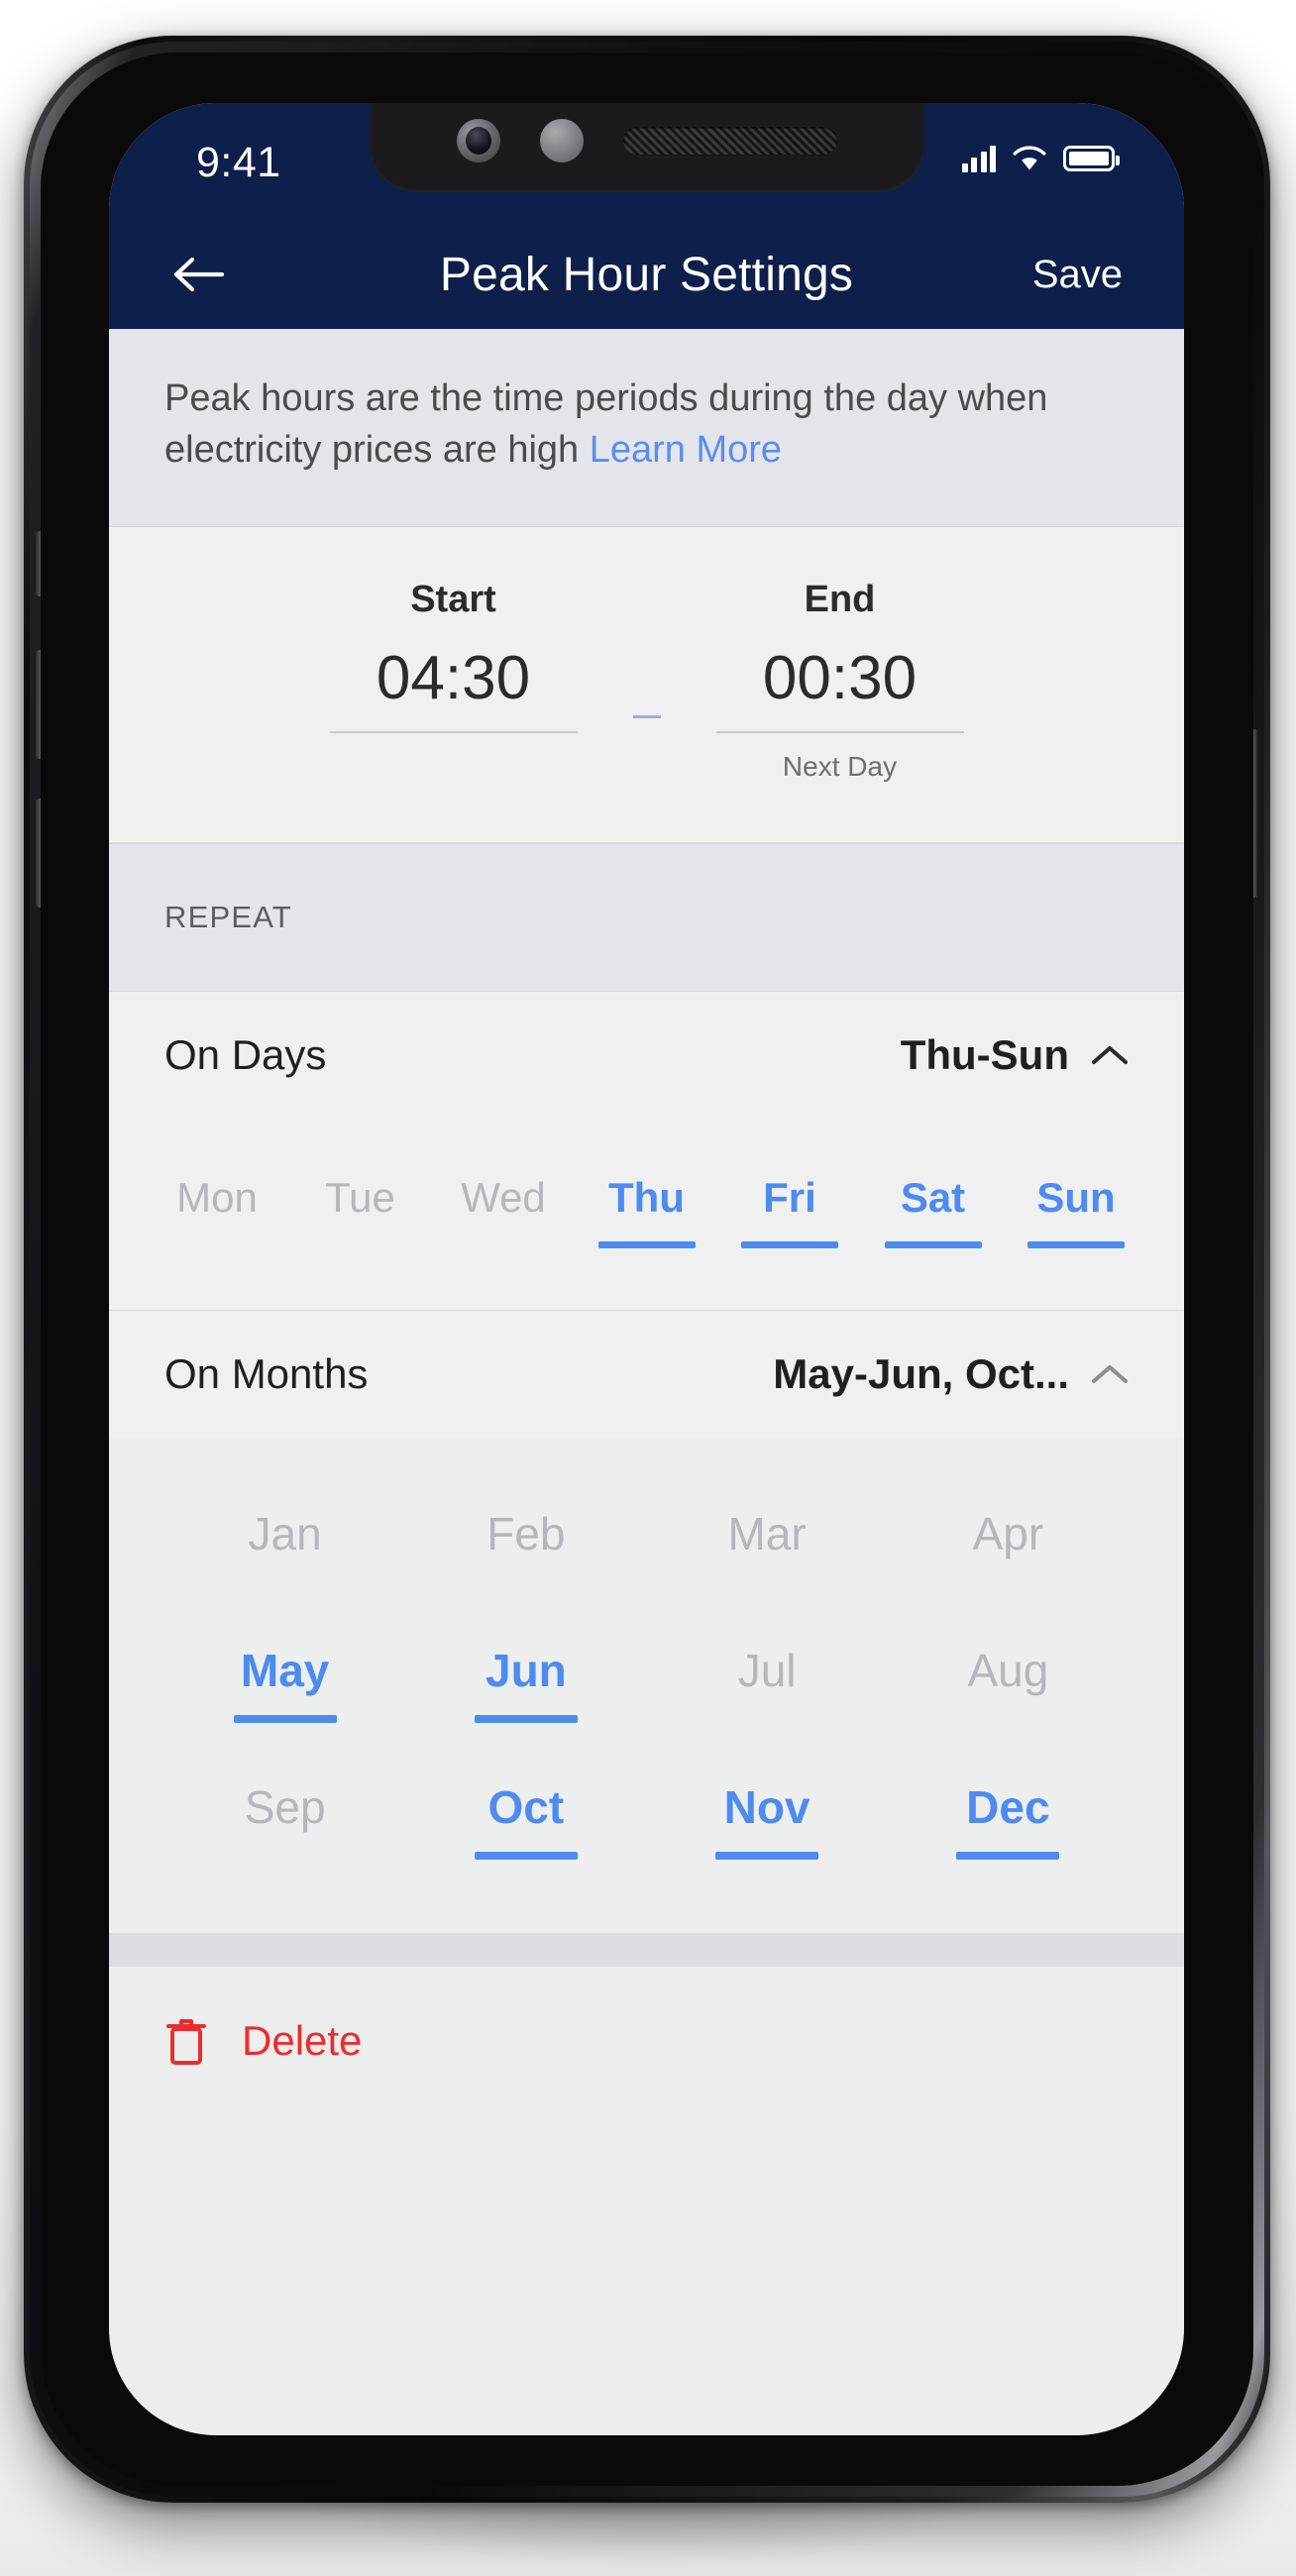  What do you see at coordinates (646, 1197) in the screenshot?
I see `day-option-label: Thu` at bounding box center [646, 1197].